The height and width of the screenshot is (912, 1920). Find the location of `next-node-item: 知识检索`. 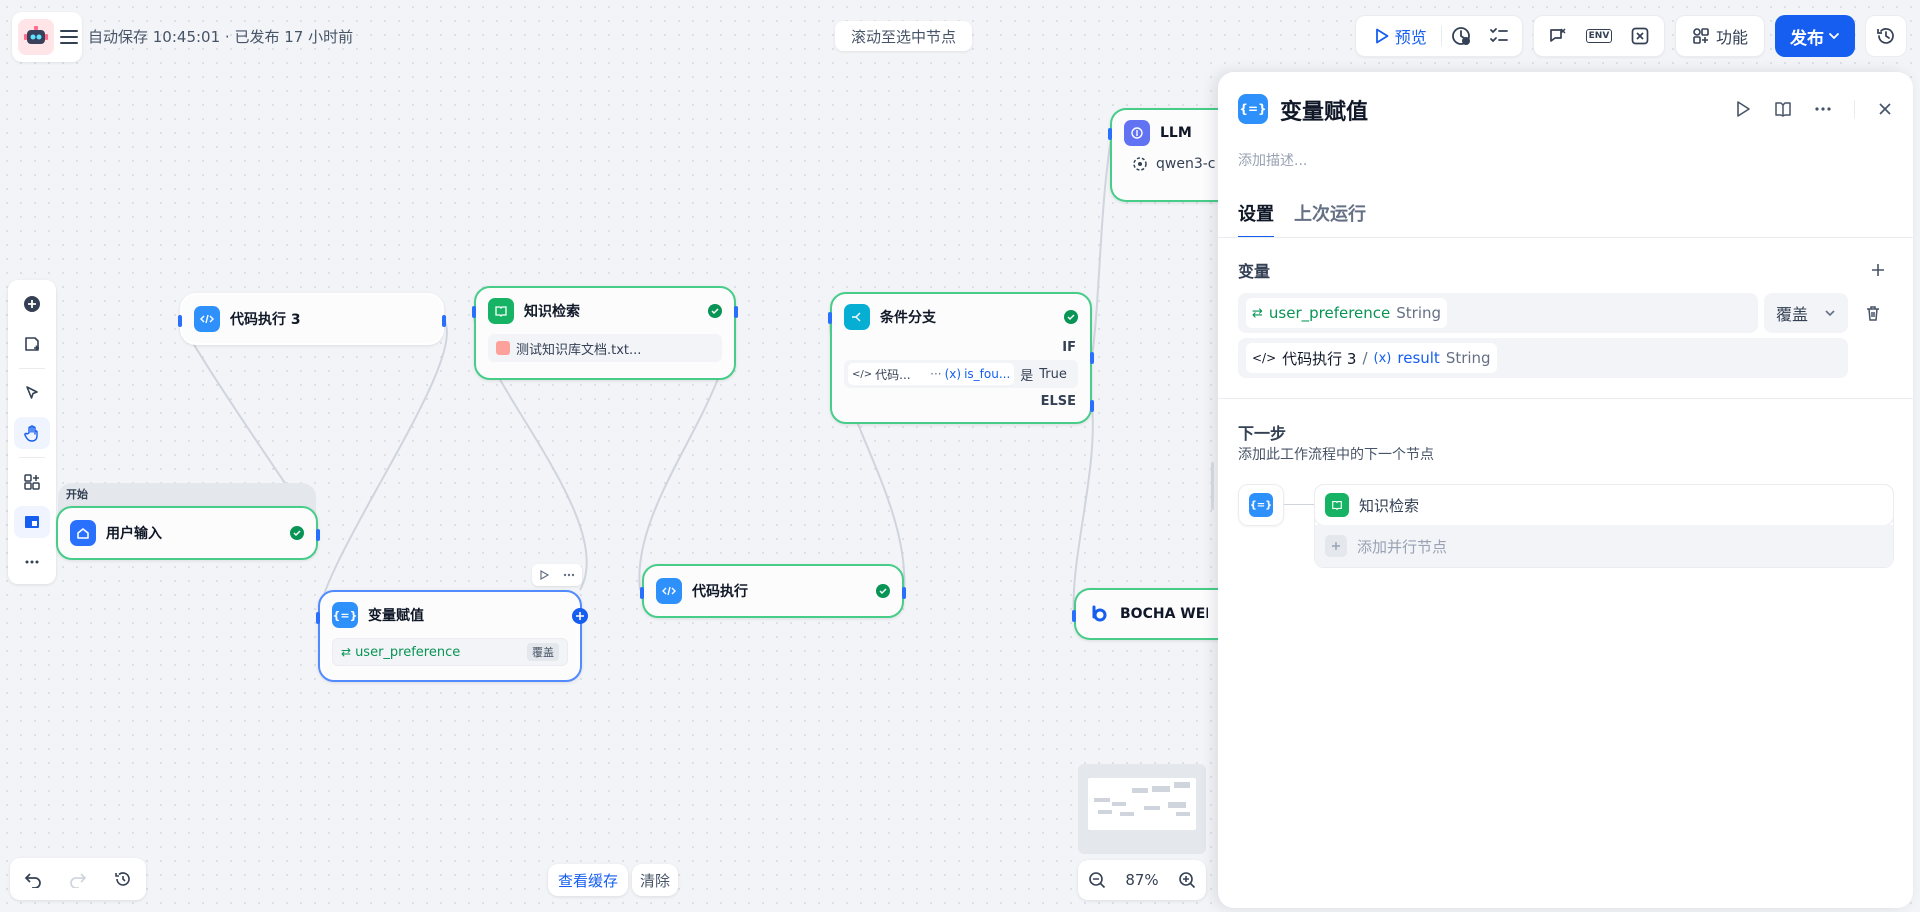

next-node-item: 知识检索 is located at coordinates (1604, 505).